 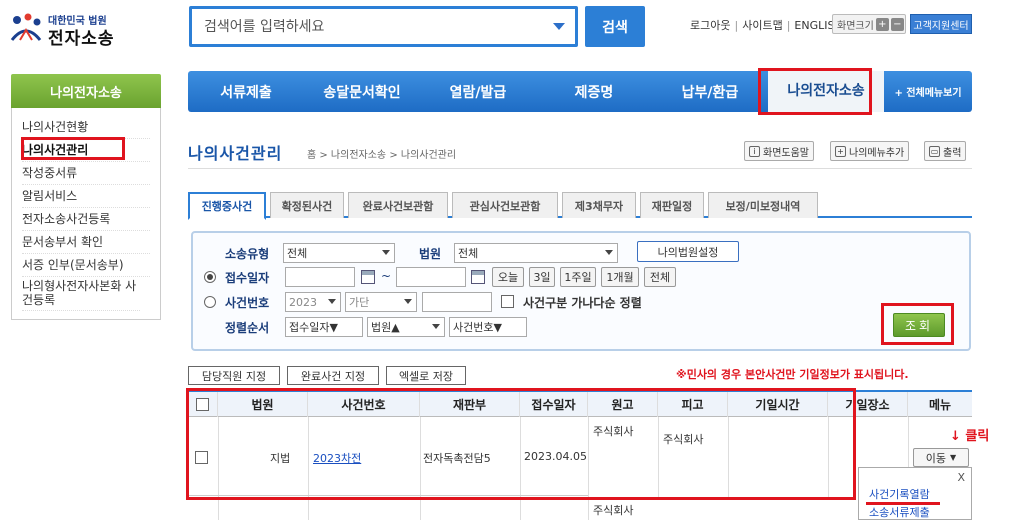 I want to click on help-label: 화면도움말, so click(x=786, y=153).